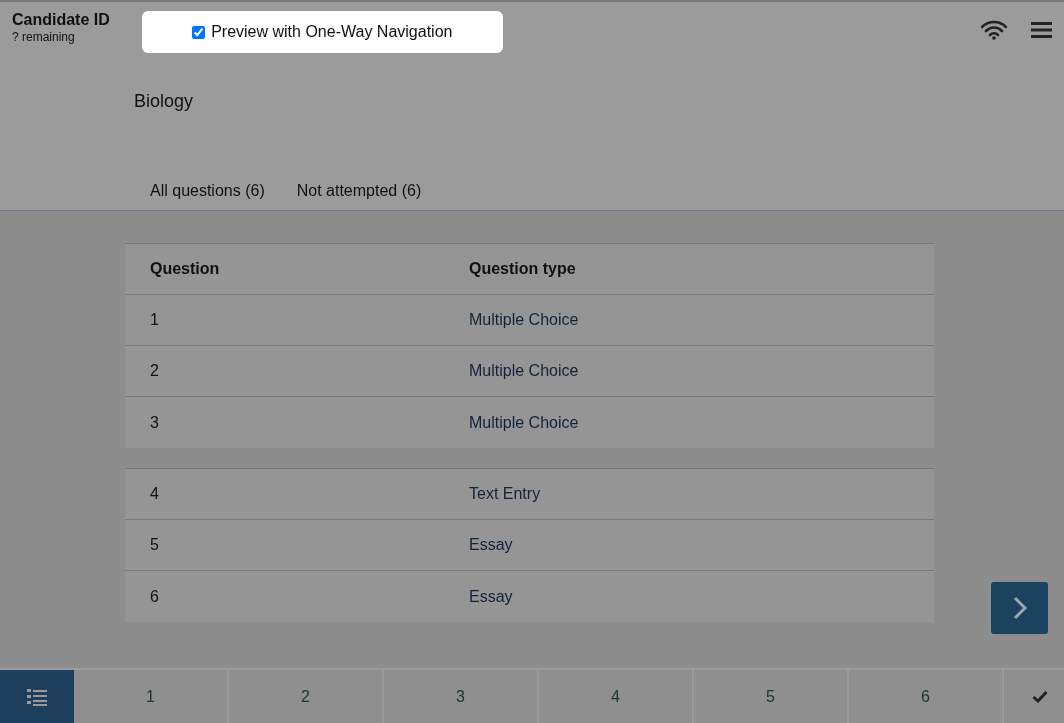  I want to click on next-button, so click(1019, 608).